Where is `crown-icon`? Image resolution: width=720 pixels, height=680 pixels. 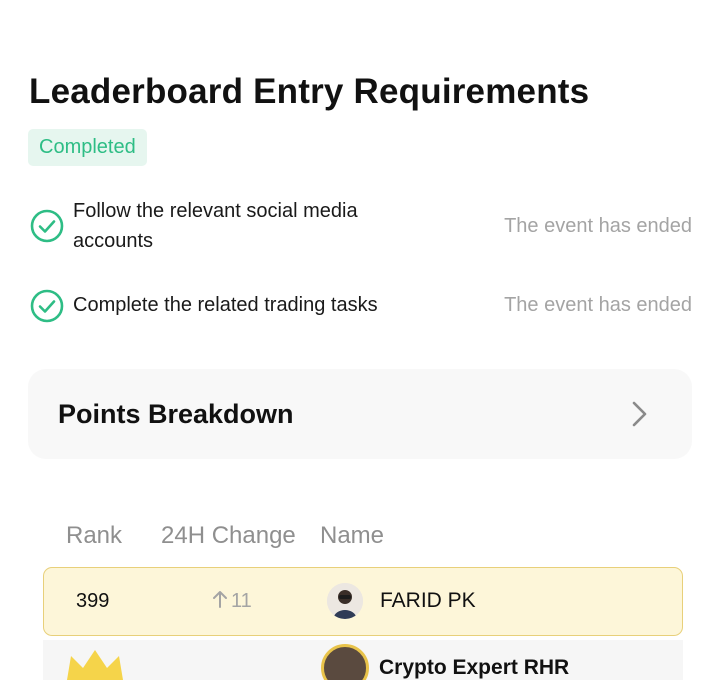 crown-icon is located at coordinates (95, 665).